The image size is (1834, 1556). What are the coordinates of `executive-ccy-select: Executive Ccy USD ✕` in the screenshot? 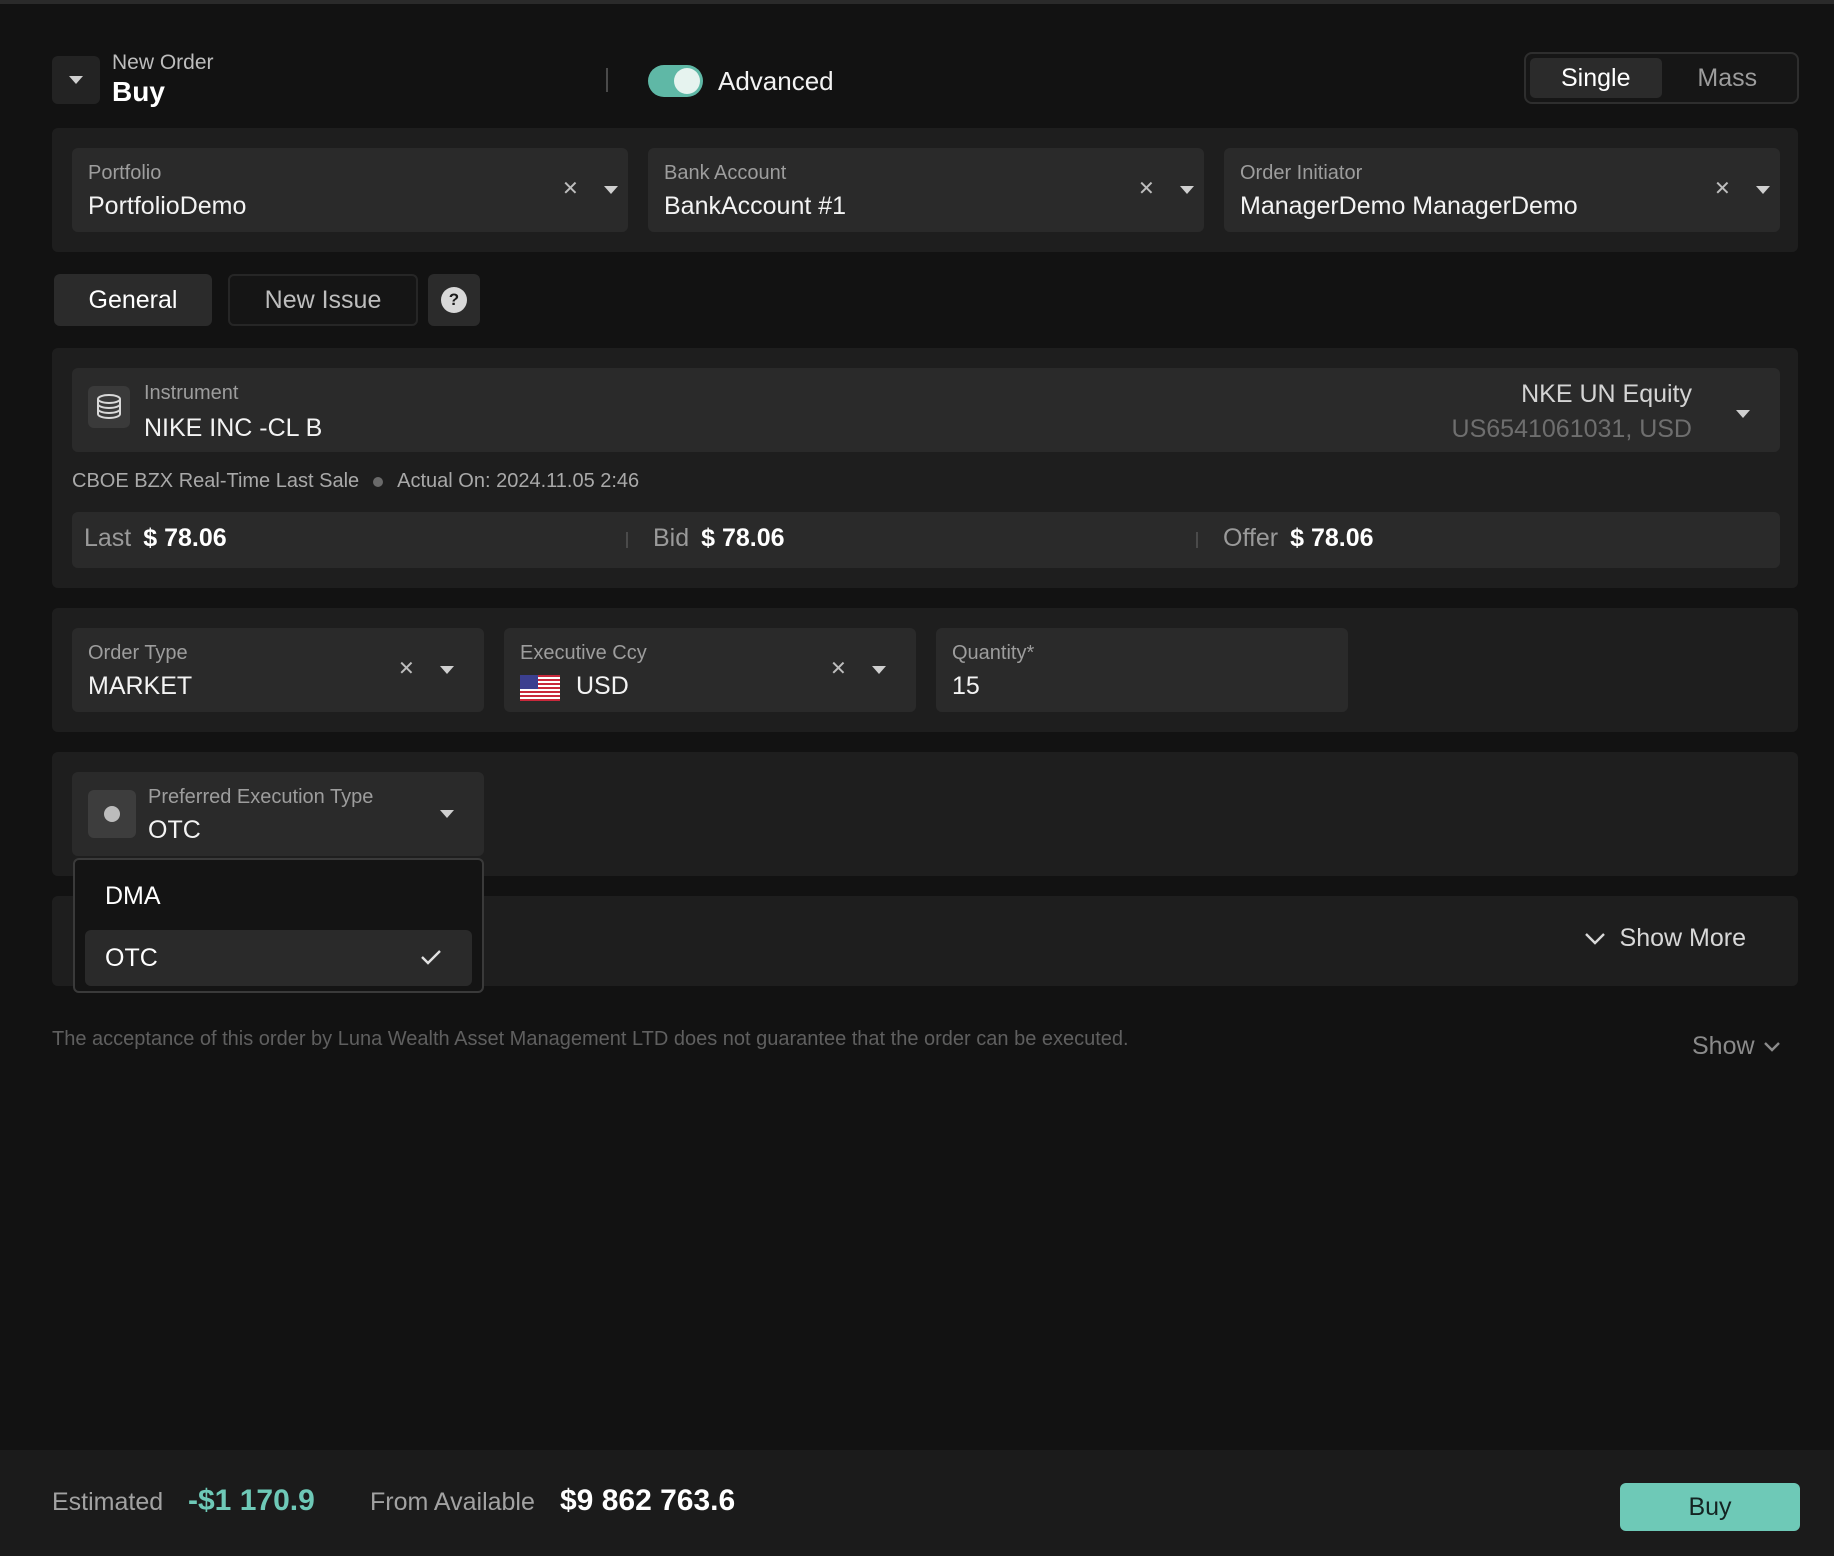 It's located at (710, 670).